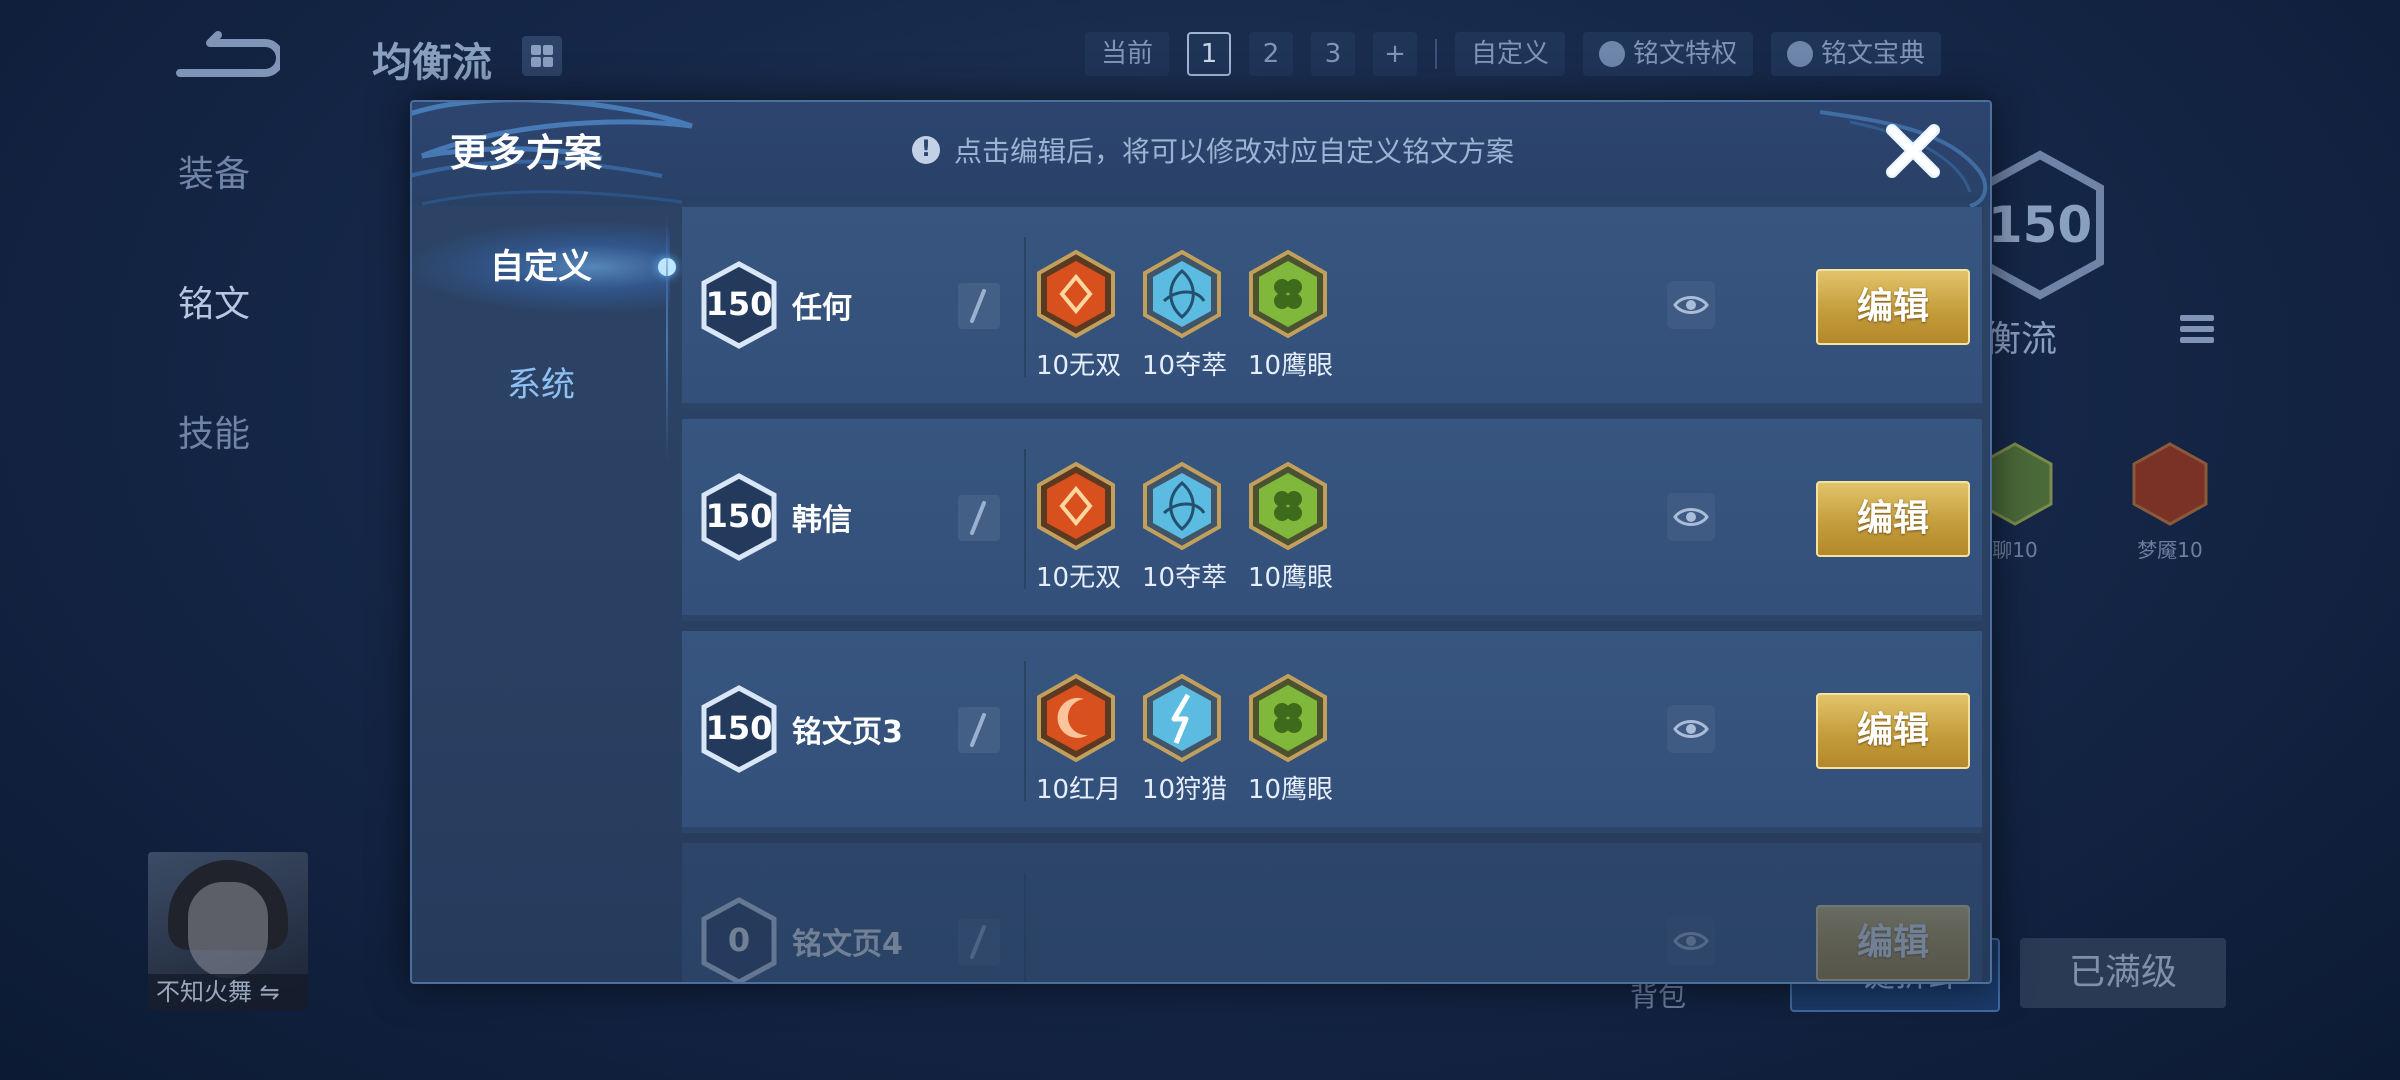  I want to click on feature-icon, so click(1612, 54).